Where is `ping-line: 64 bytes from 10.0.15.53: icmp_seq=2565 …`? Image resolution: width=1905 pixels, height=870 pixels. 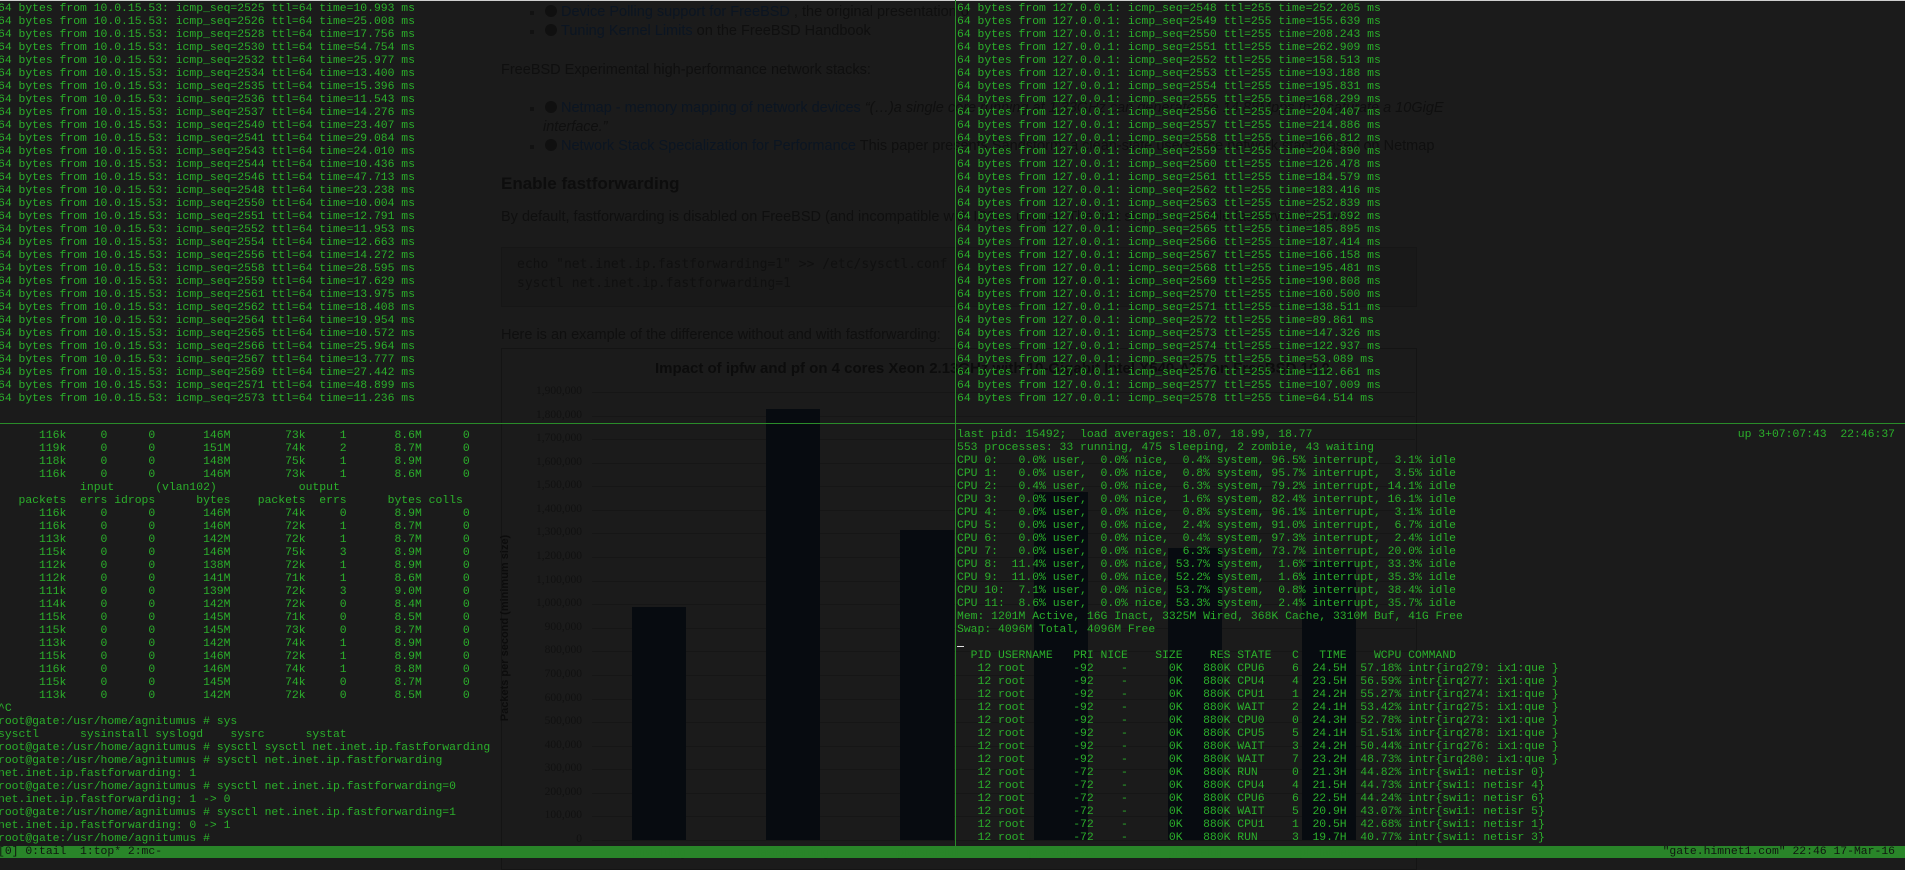 ping-line: 64 bytes from 10.0.15.53: icmp_seq=2565 … is located at coordinates (207, 334).